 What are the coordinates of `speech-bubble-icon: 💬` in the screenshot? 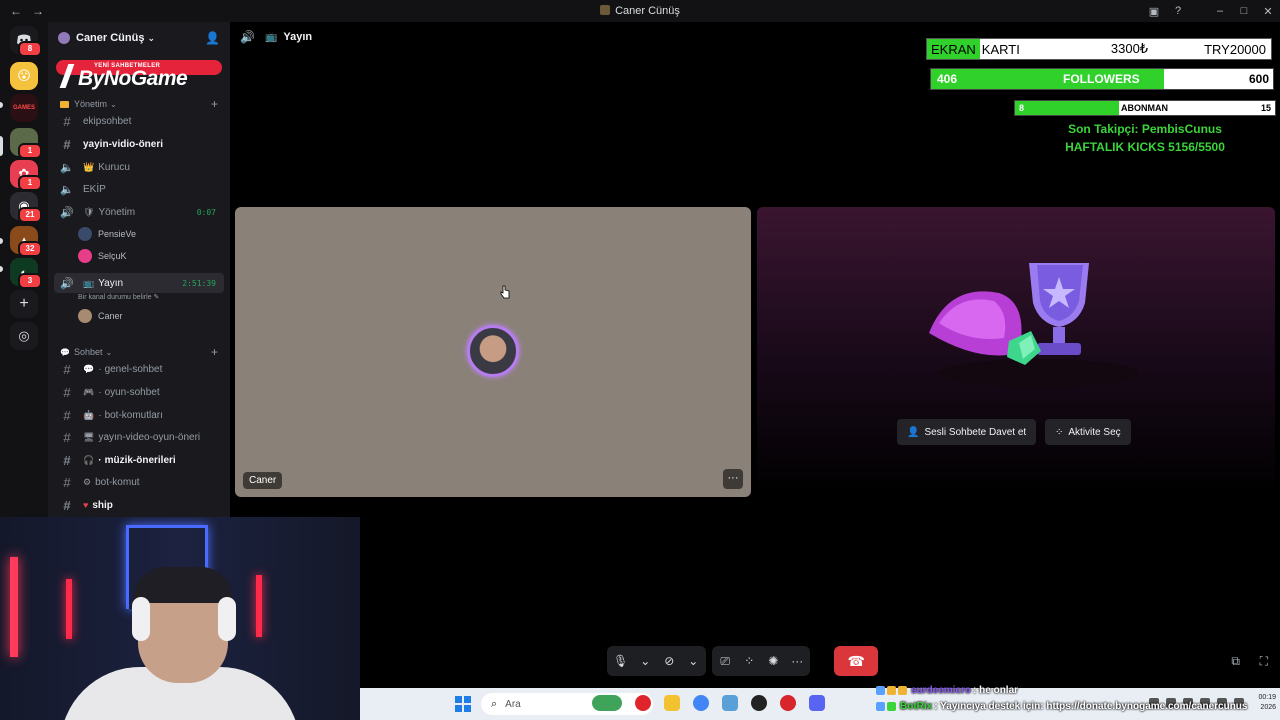 It's located at (89, 368).